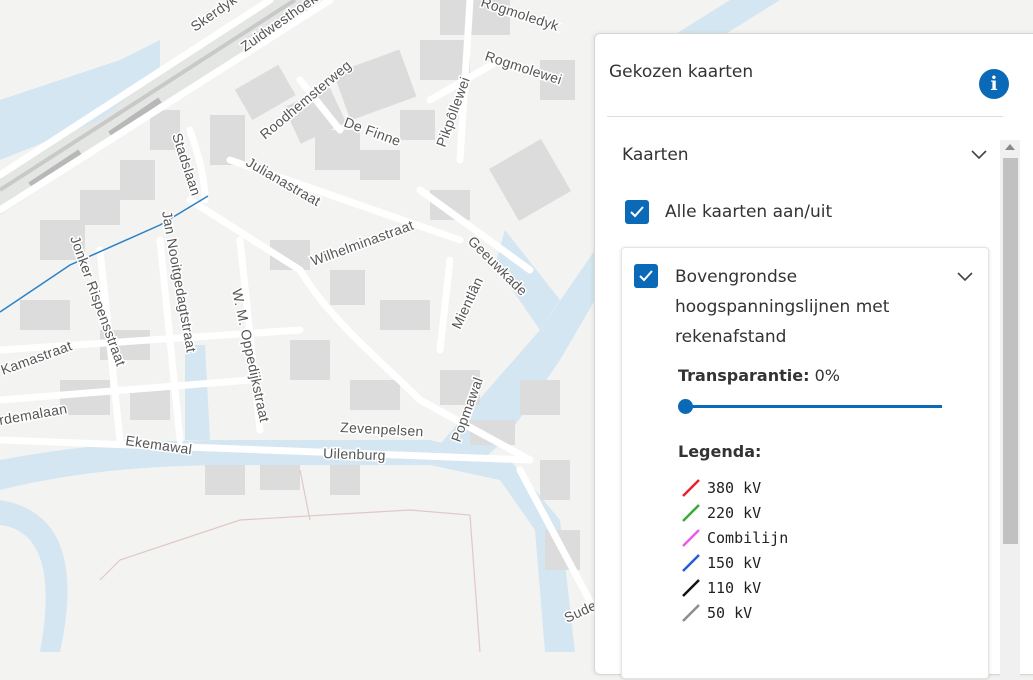  Describe the element at coordinates (805, 82) in the screenshot. I see `panel-header` at that location.